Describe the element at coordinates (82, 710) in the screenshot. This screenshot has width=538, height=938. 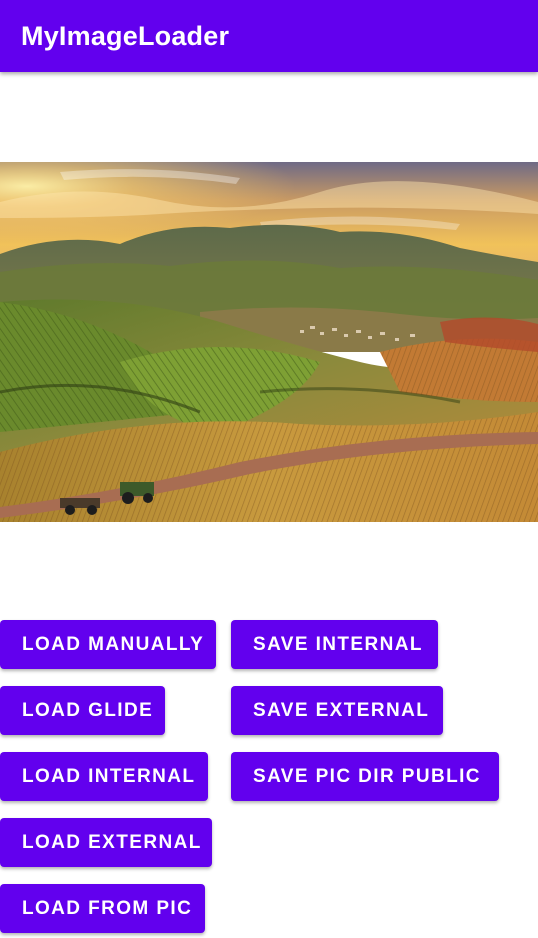
I see `load-glide-button: LOAD GLIDE` at that location.